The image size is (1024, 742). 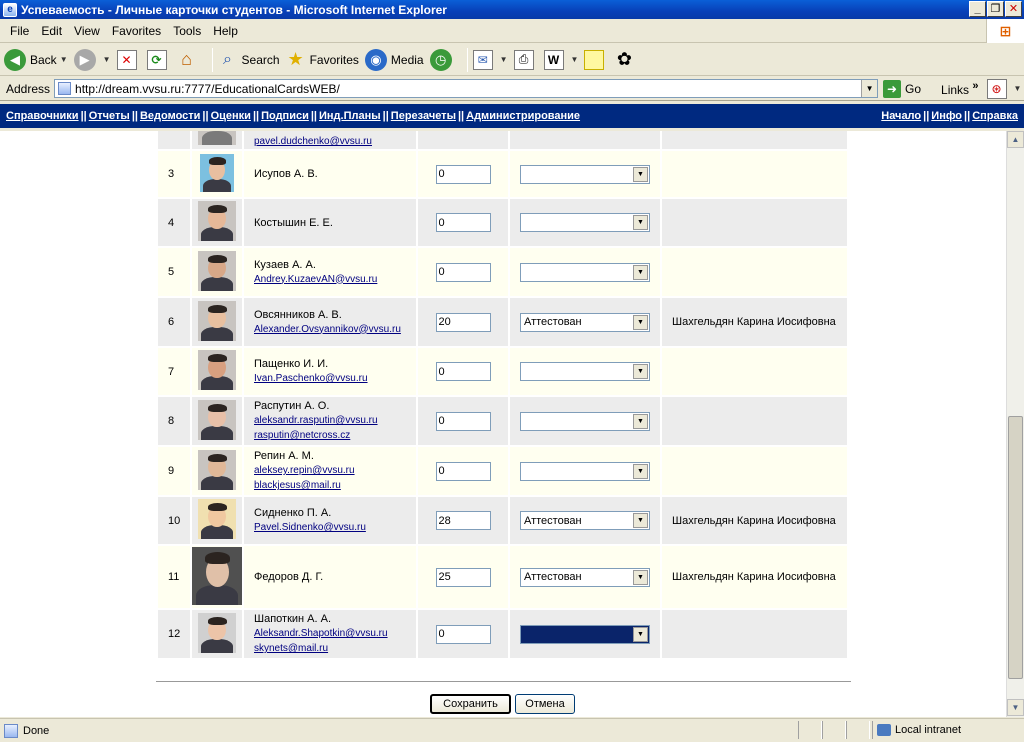 I want to click on student-email-link: Ivan.Paschenko@vvsu.ru, so click(x=311, y=378).